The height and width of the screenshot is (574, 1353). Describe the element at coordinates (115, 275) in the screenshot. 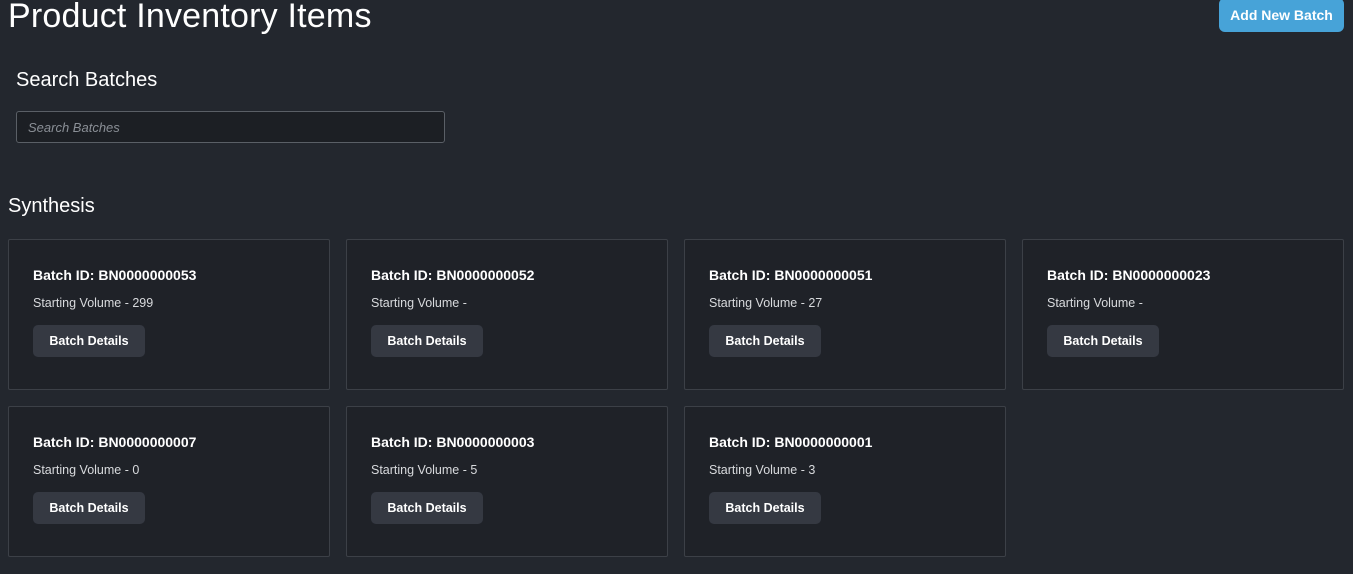

I see `batch-id-label: Batch ID: BN0000000053` at that location.